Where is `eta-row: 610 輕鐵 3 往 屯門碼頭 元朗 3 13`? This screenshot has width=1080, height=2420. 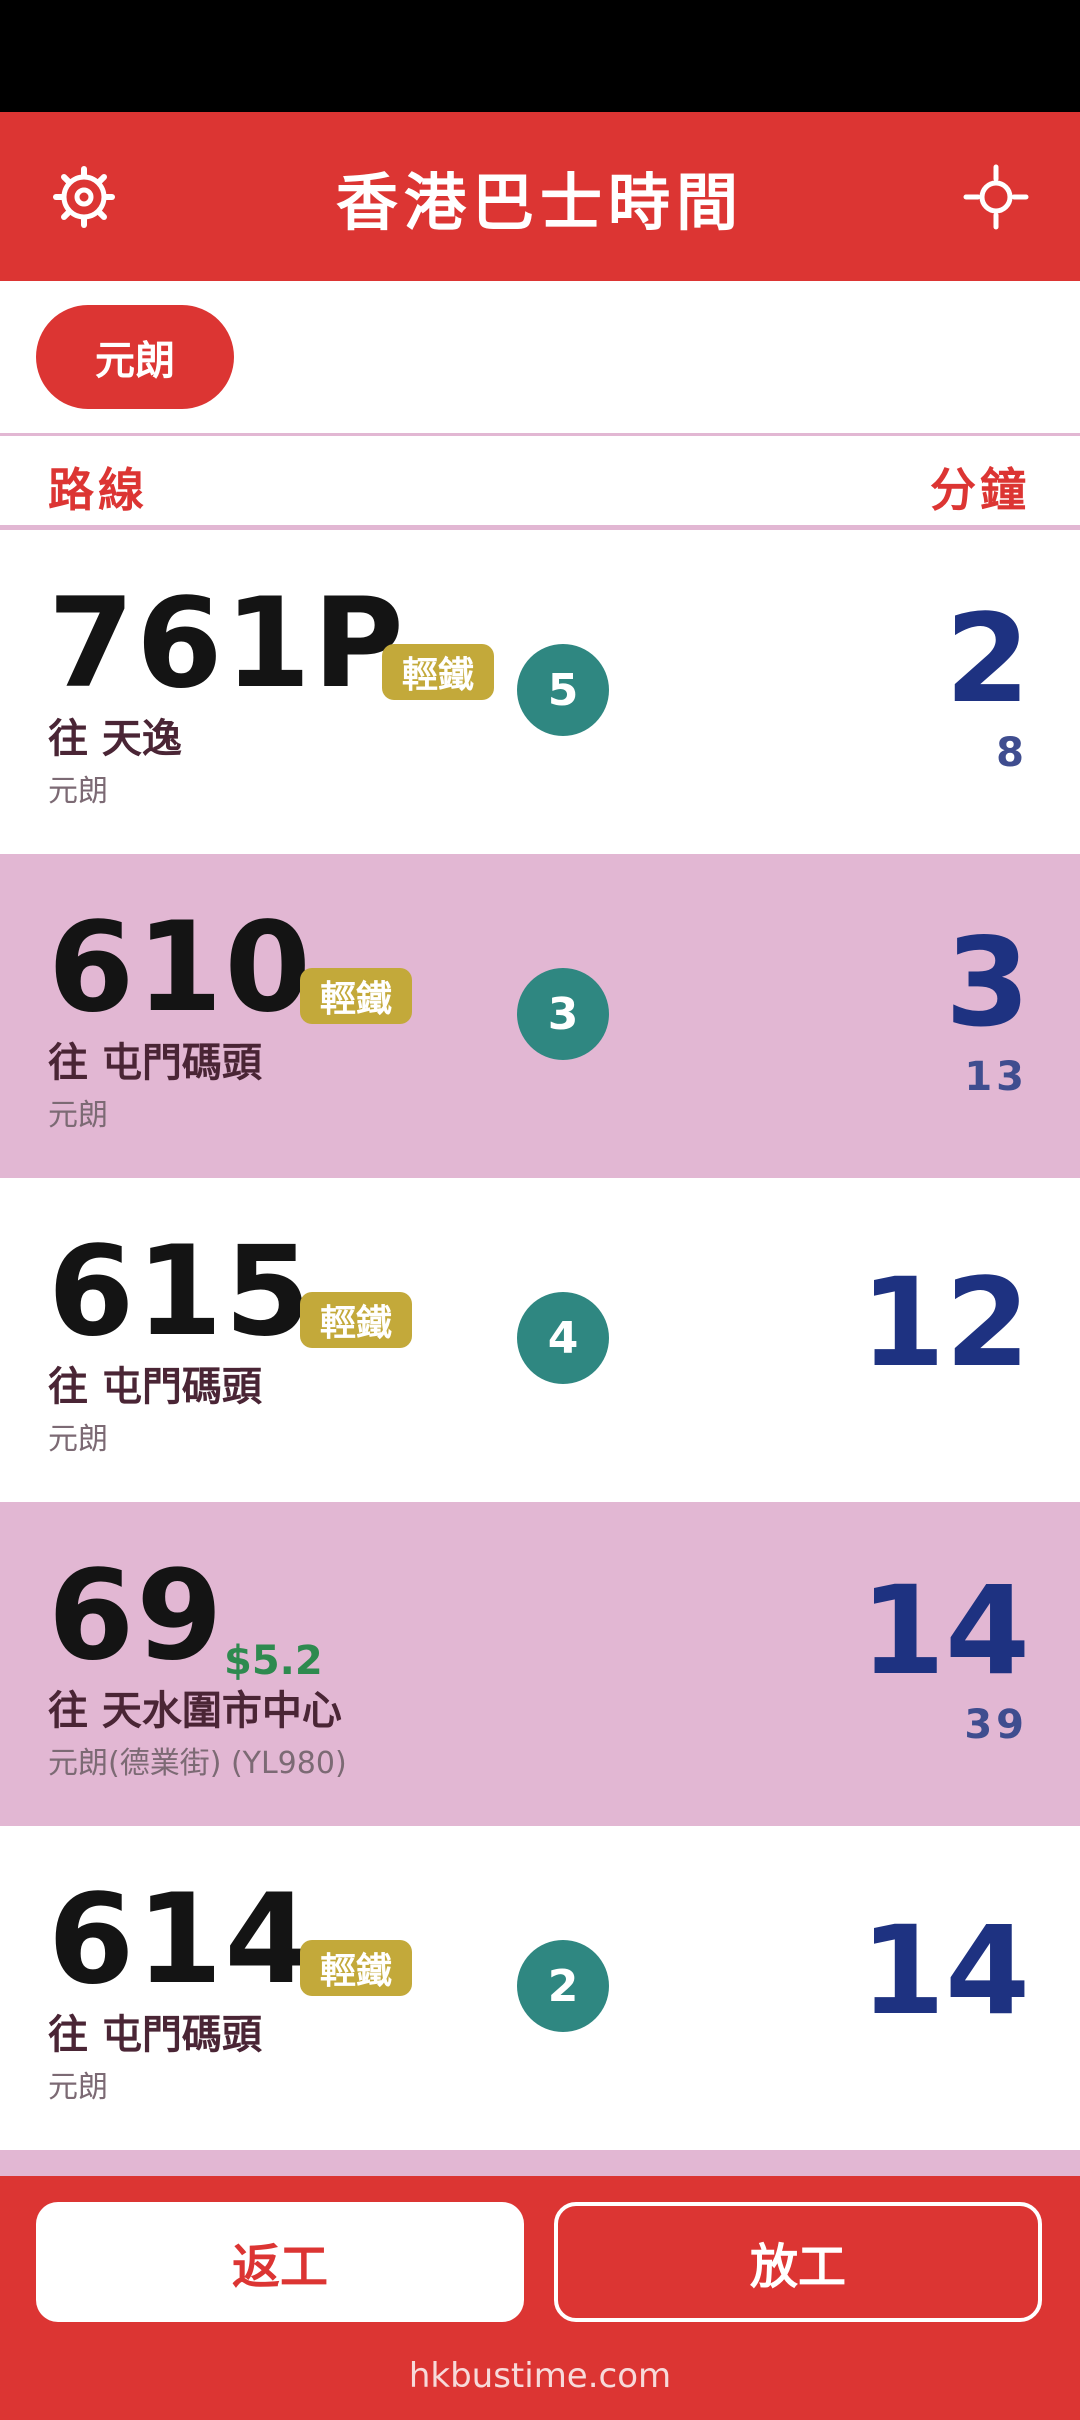
eta-row: 610 輕鐵 3 往 屯門碼頭 元朗 3 13 is located at coordinates (540, 1016).